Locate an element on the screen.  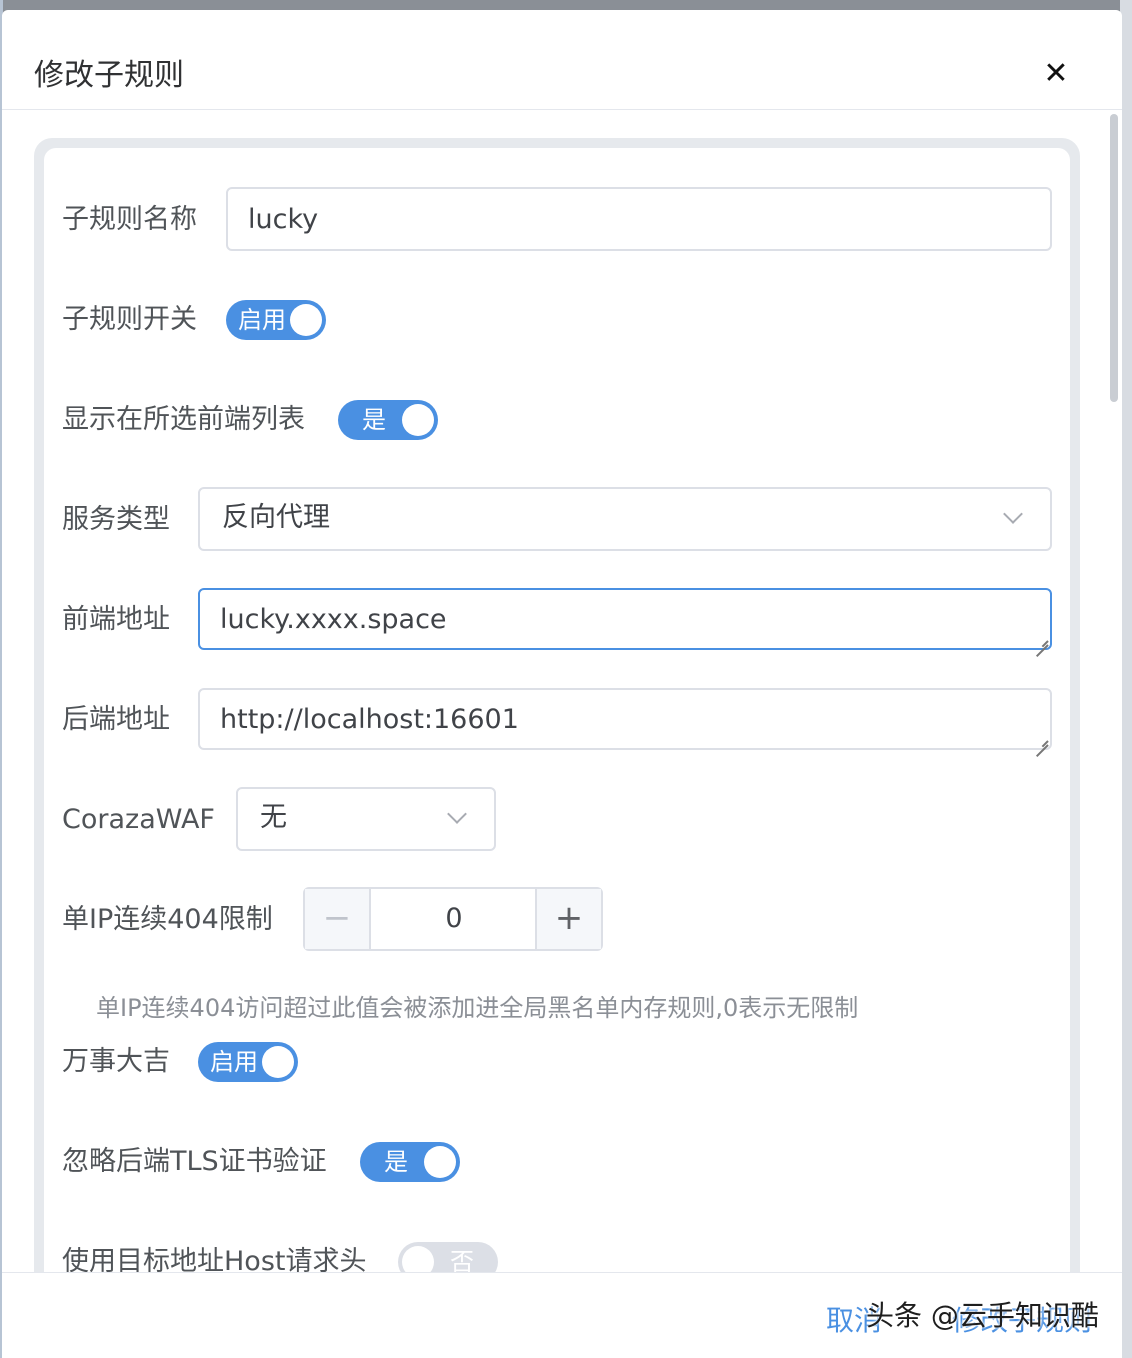
ignore-tls-toggle: 是 is located at coordinates (410, 1162).